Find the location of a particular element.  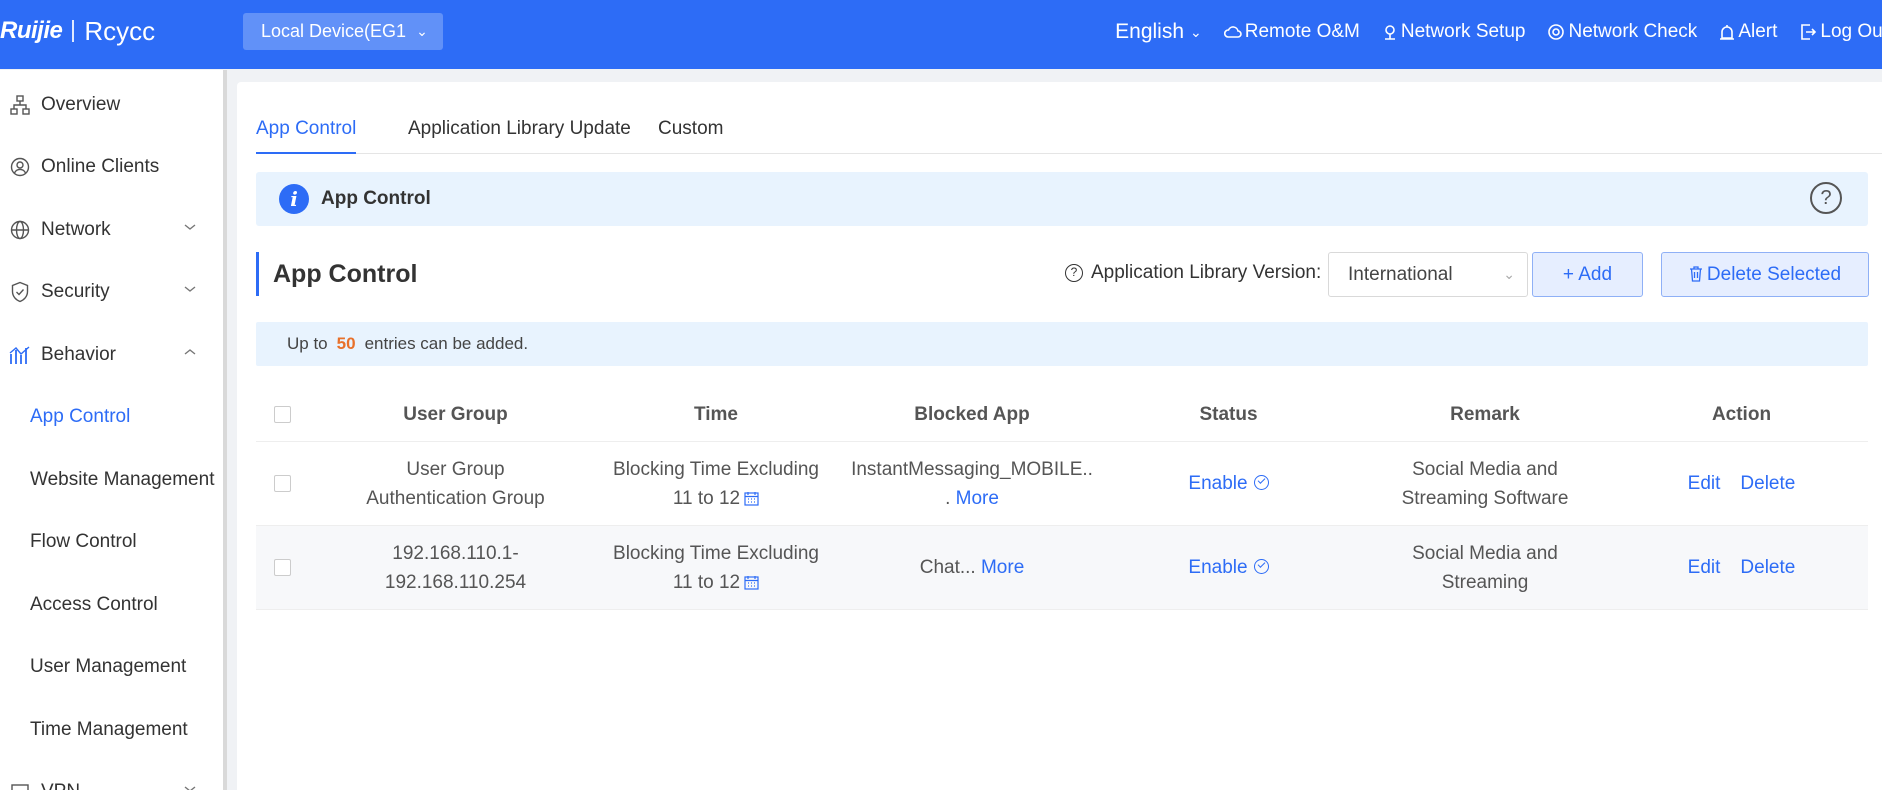

col-header-action: Action is located at coordinates (1741, 414).